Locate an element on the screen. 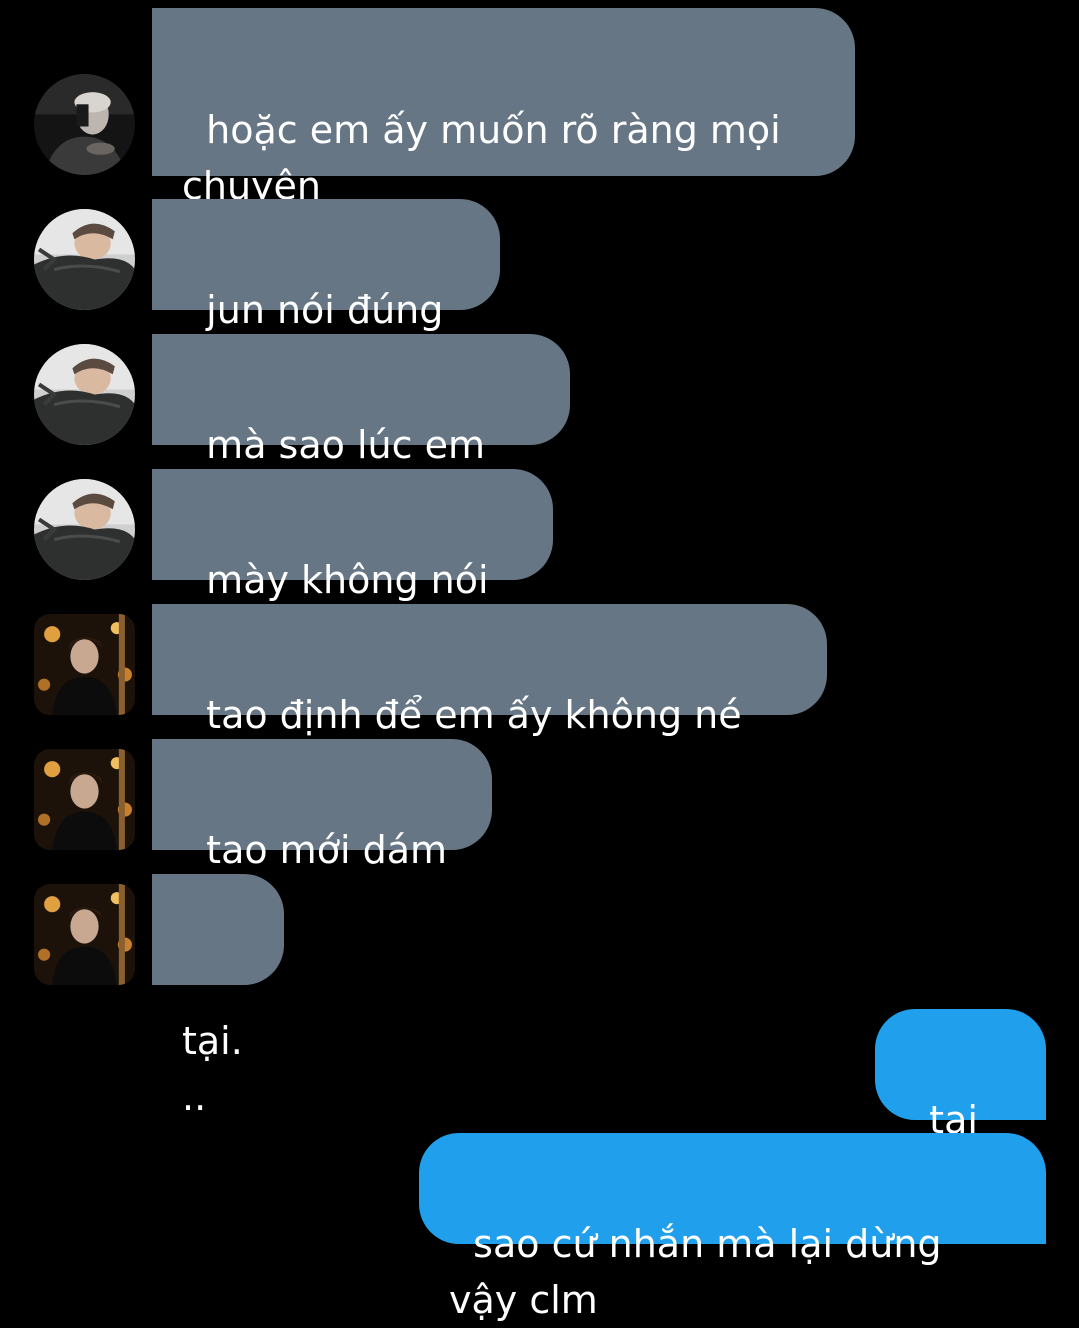 The image size is (1079, 1328). message-text: sao cứ nhắn mà lại dừng vậy clm is located at coordinates (701, 1272).